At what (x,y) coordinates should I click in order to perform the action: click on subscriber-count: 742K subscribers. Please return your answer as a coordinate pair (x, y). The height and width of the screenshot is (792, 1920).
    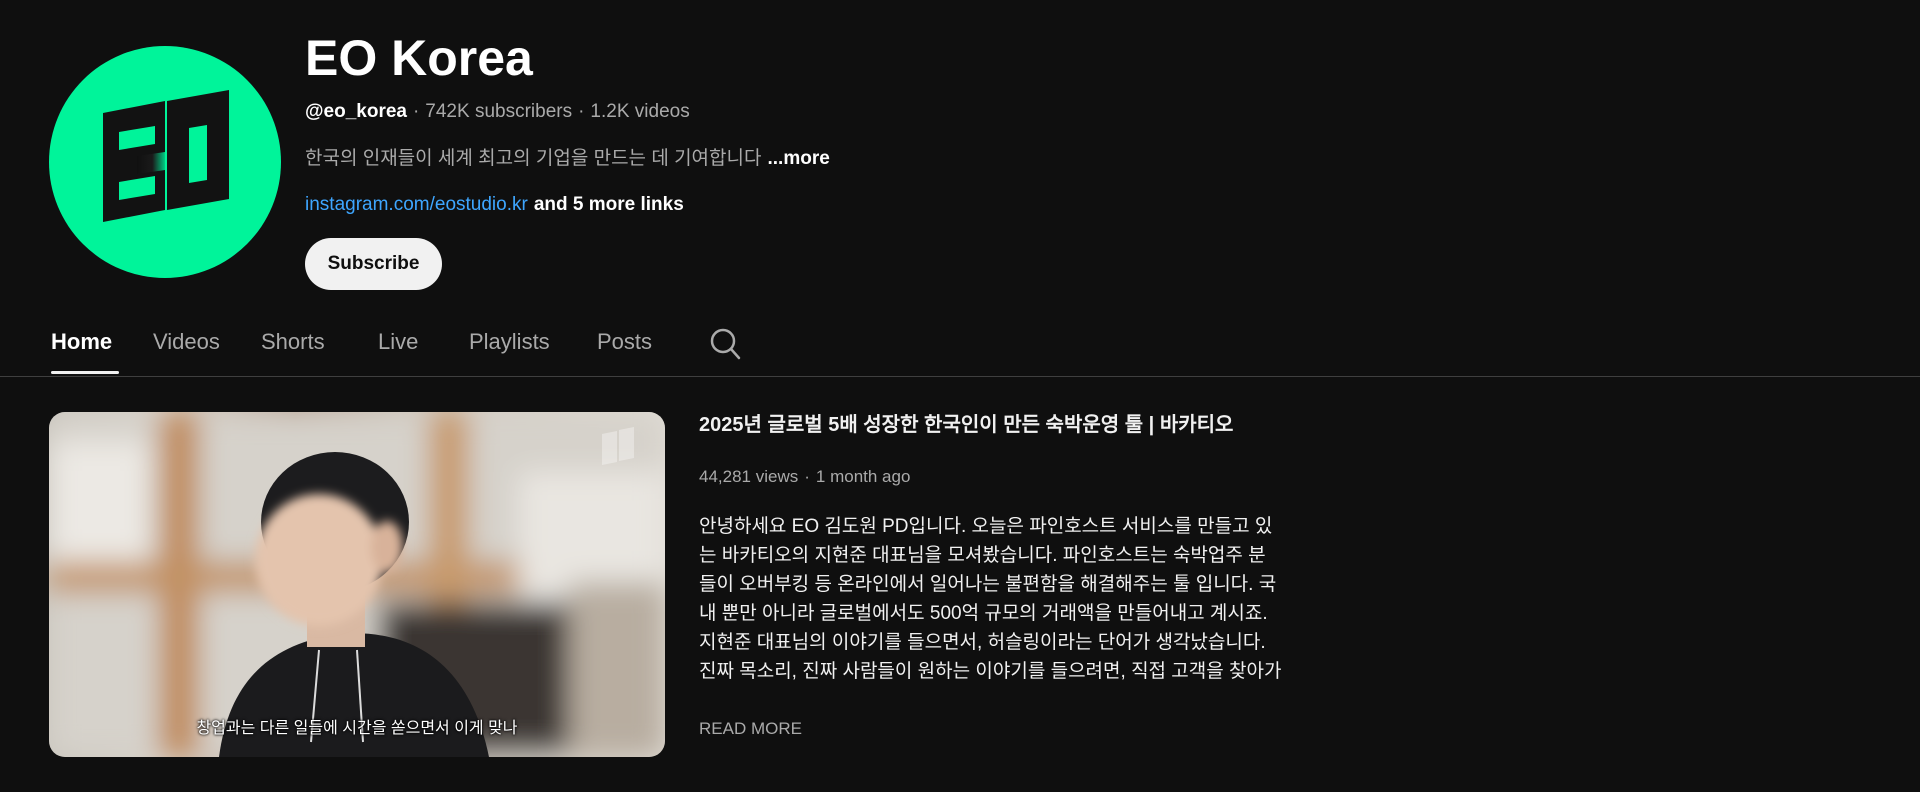
    Looking at the image, I should click on (499, 111).